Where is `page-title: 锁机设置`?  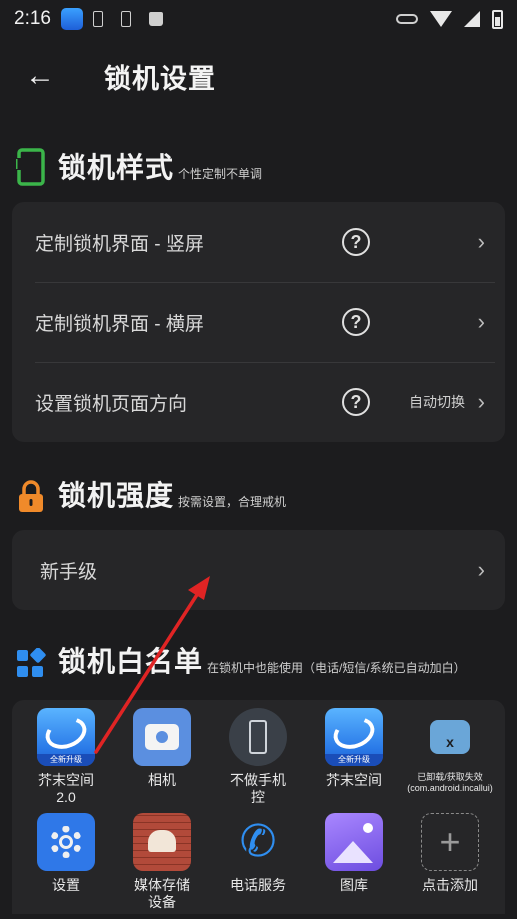 page-title: 锁机设置 is located at coordinates (160, 78).